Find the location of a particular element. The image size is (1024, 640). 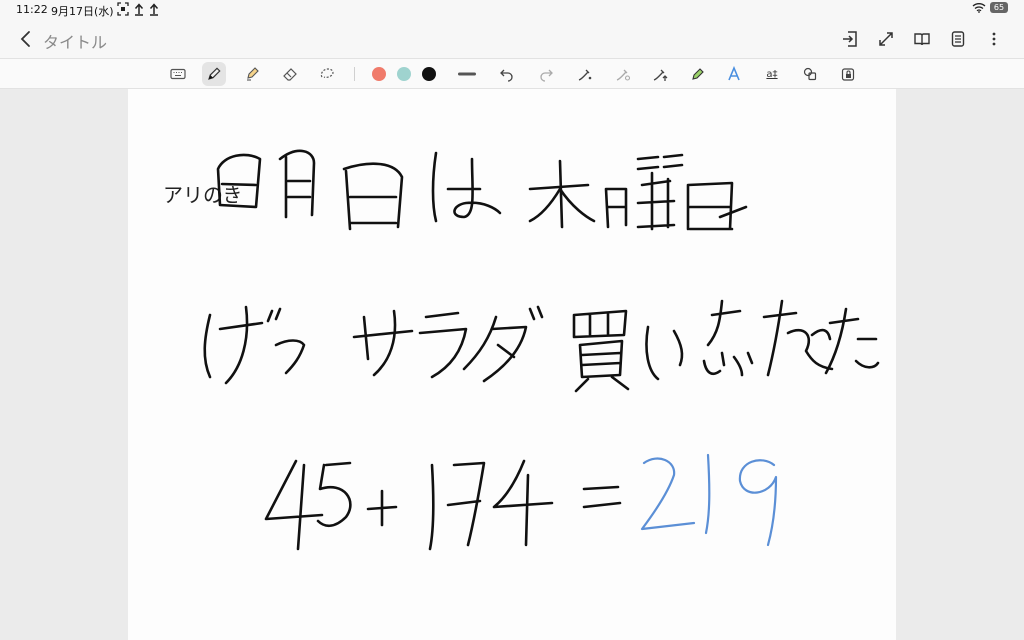

chevron-left-icon is located at coordinates (25, 39).